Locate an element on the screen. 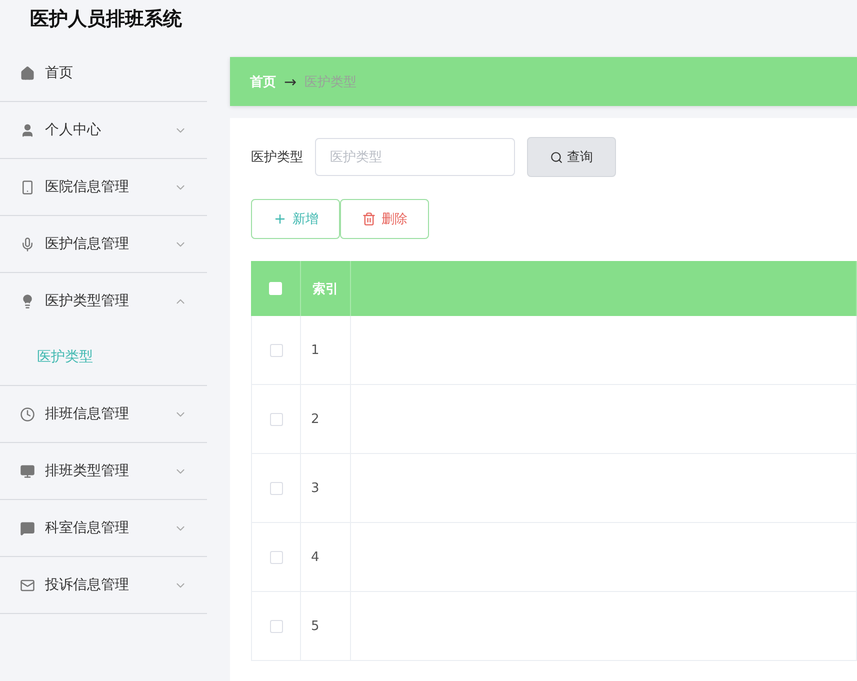 Image resolution: width=857 pixels, height=681 pixels. sidebar-item: 投诉信息管理 is located at coordinates (103, 585).